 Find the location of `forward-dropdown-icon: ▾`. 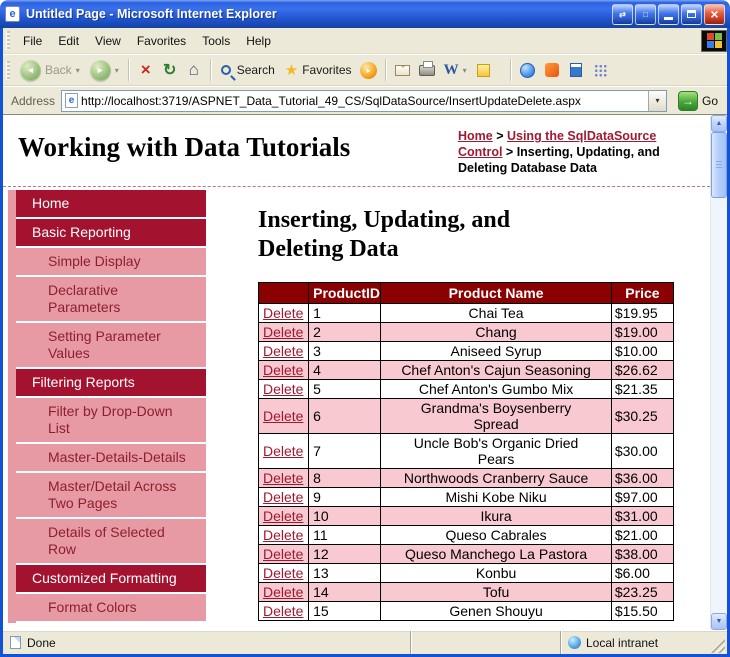

forward-dropdown-icon: ▾ is located at coordinates (117, 70).